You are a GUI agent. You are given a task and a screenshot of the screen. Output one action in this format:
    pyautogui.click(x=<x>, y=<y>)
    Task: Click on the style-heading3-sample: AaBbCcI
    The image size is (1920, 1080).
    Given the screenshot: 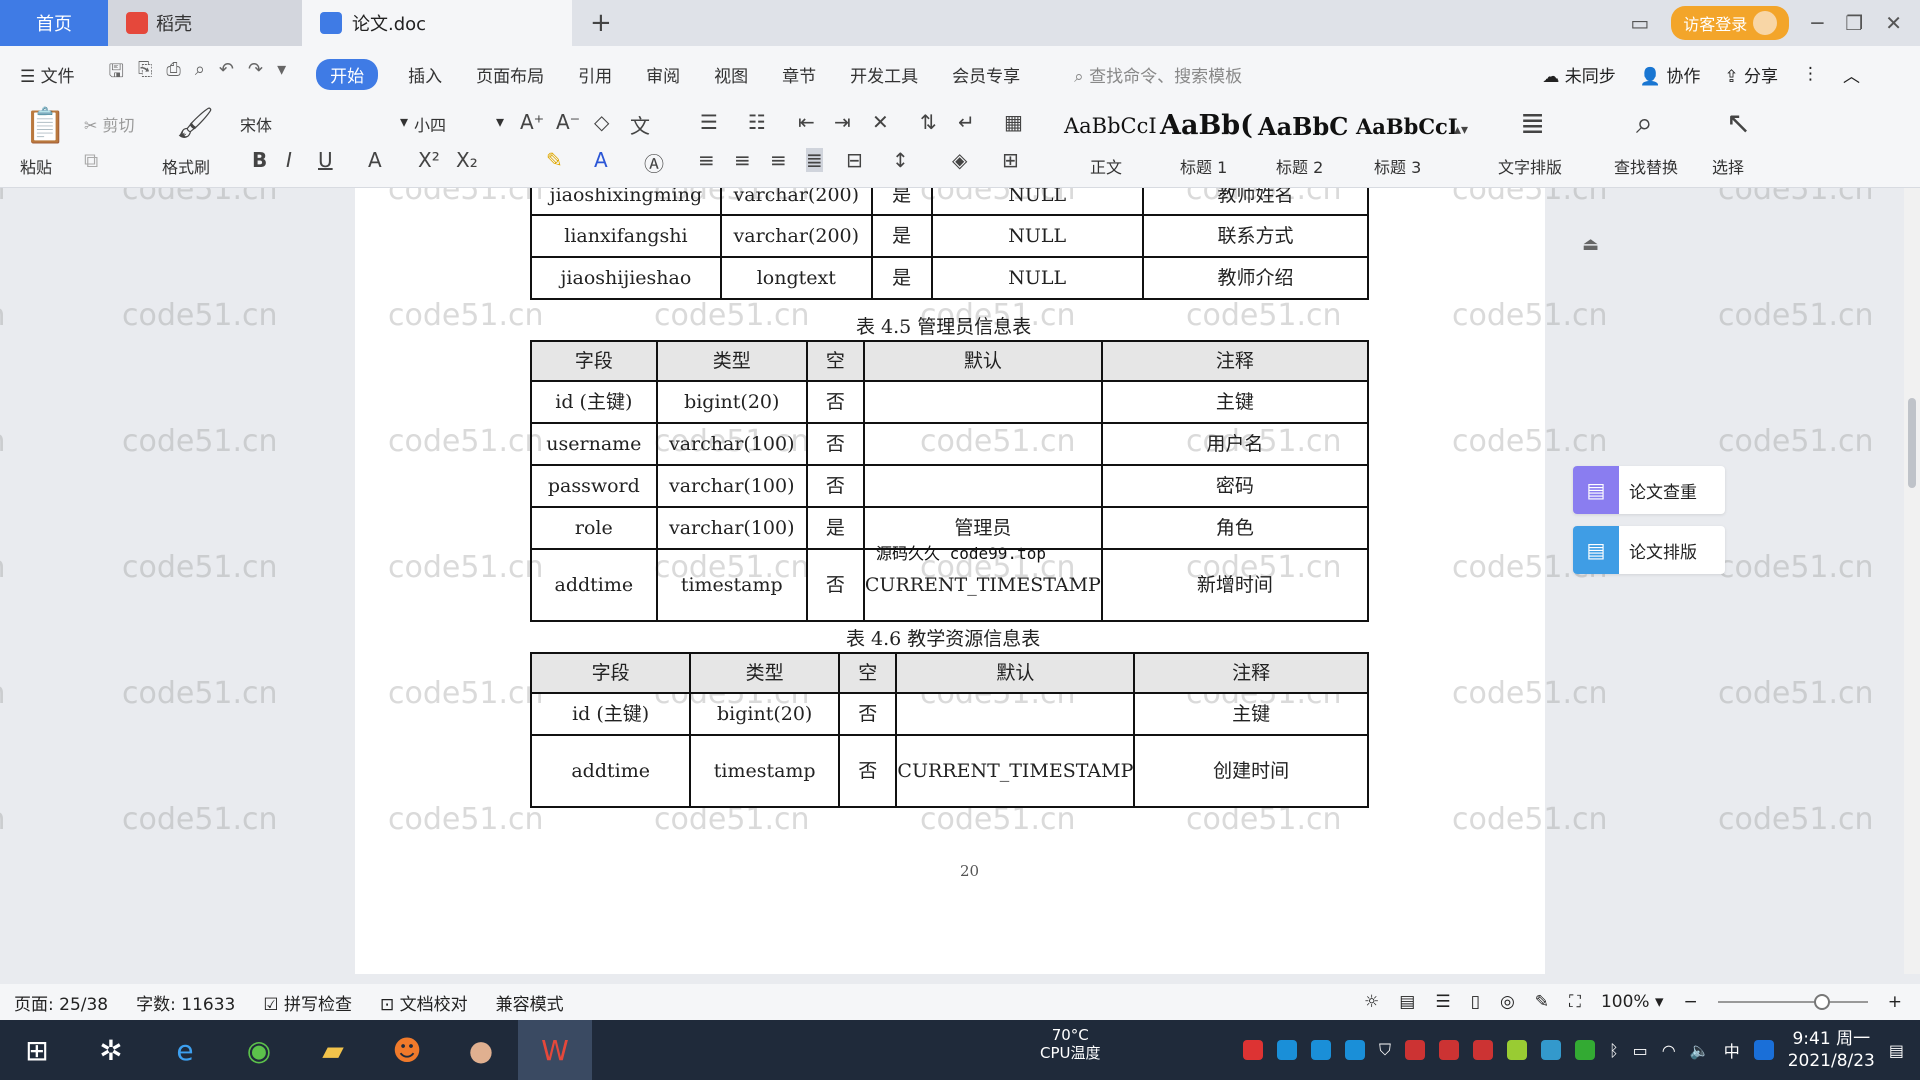 What is the action you would take?
    pyautogui.click(x=1407, y=126)
    